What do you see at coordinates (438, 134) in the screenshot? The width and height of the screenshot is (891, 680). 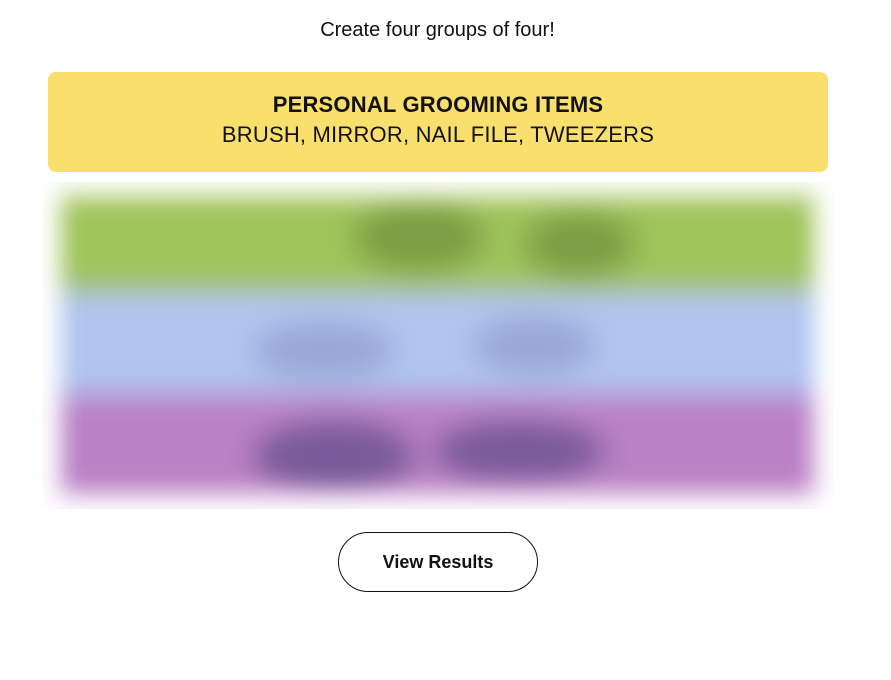 I see `solved-group-members: BRUSH, MIRROR, NAIL FILE, TWEEZERS` at bounding box center [438, 134].